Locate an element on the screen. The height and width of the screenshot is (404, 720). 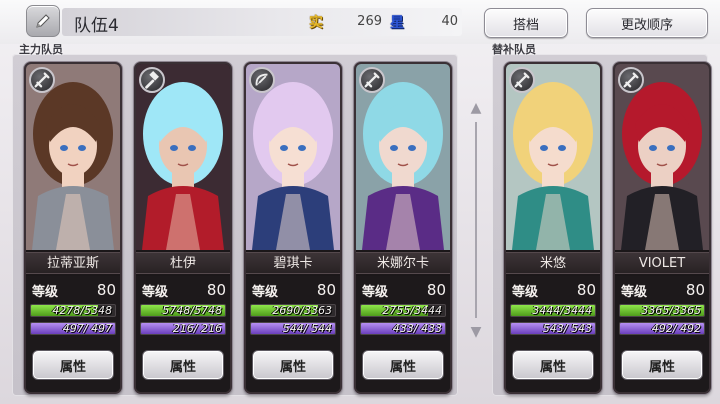
stats-panel: 等级 80 2690/3363 544/ 544 属性 is located at coordinates (293, 334).